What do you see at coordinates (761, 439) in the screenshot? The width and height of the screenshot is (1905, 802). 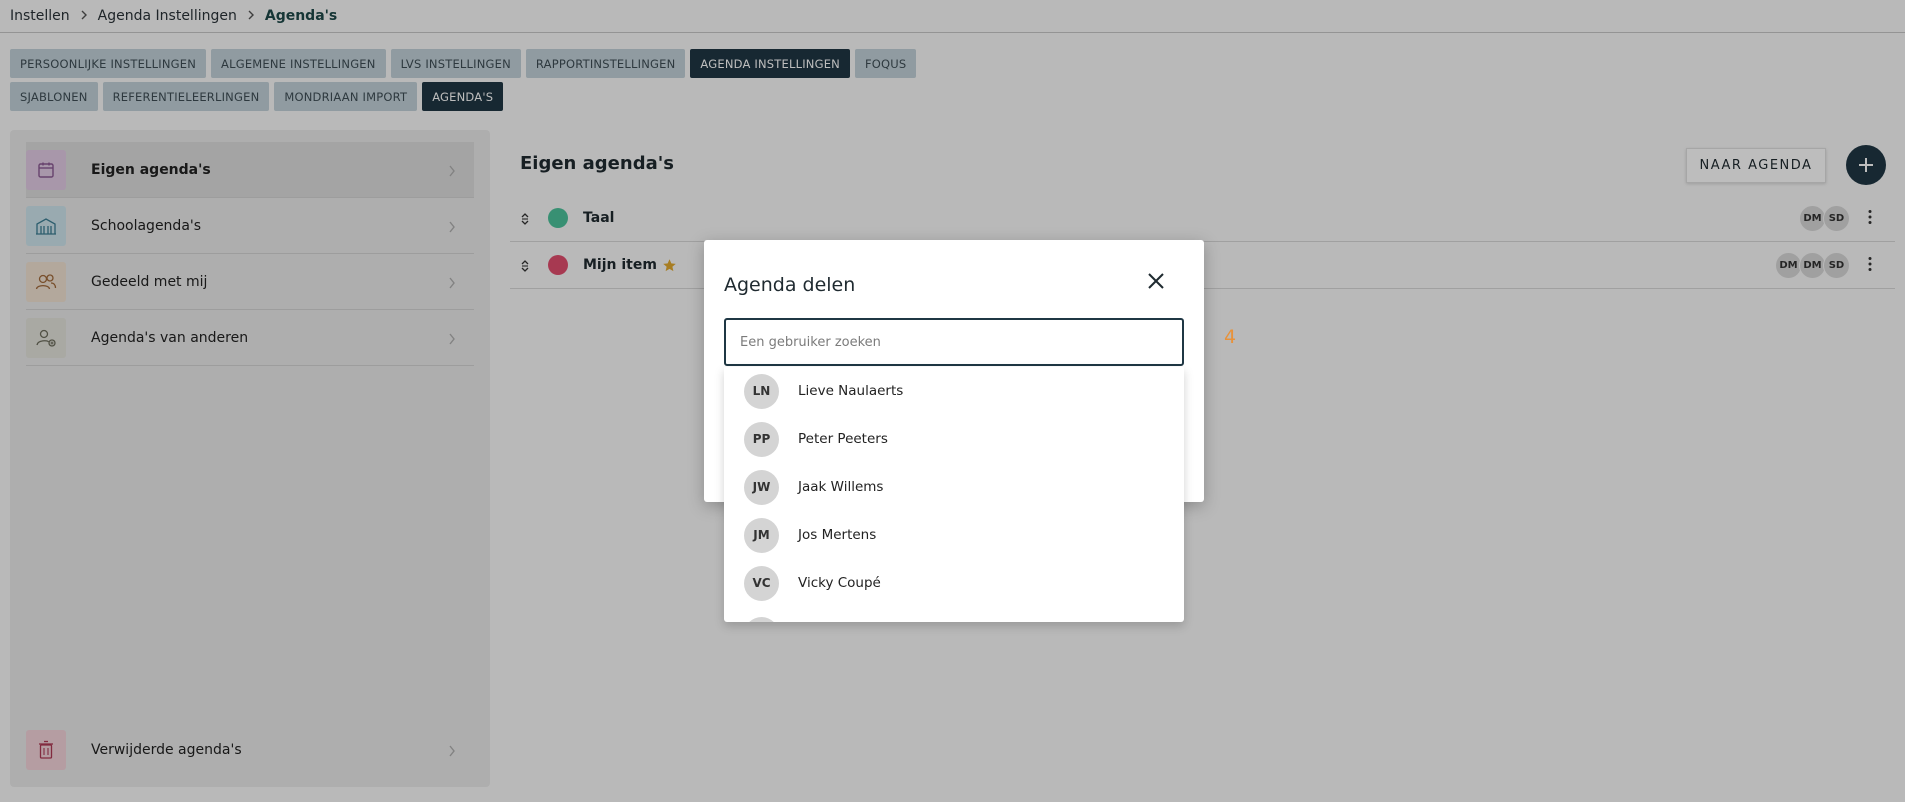 I see `avatar: PP` at bounding box center [761, 439].